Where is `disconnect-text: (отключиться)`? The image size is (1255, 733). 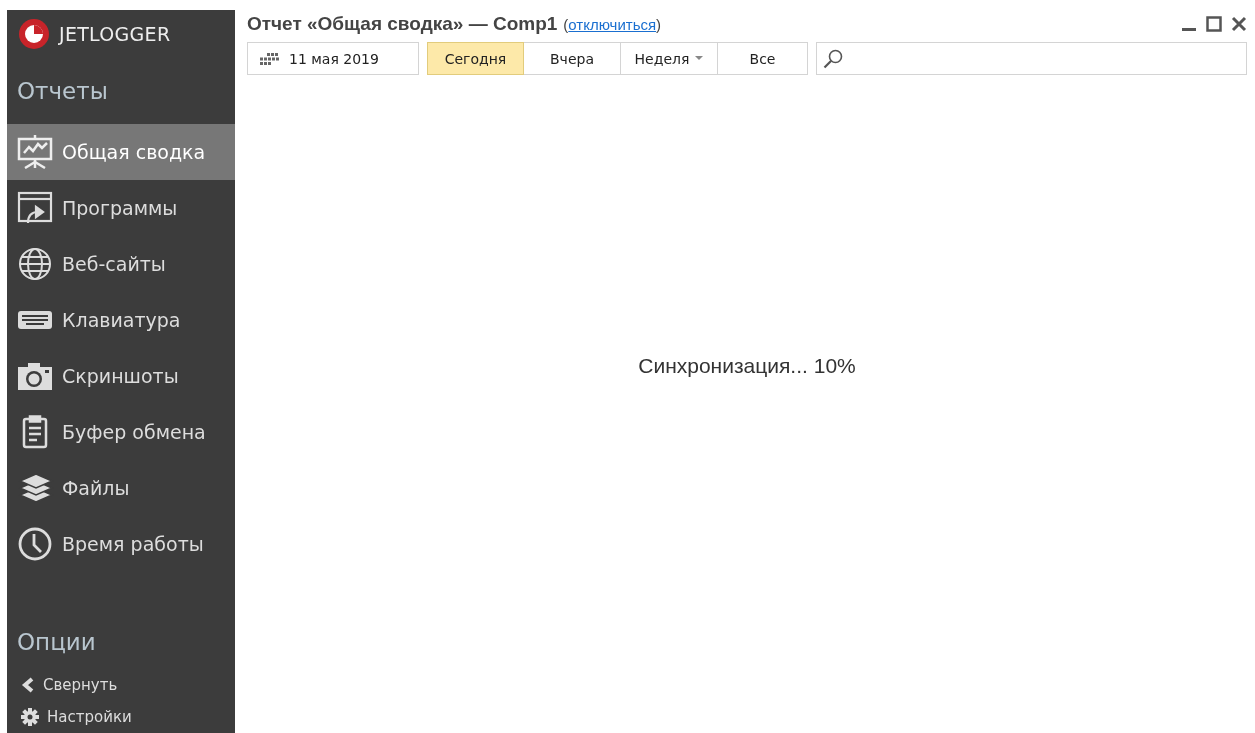 disconnect-text: (отключиться) is located at coordinates (612, 24).